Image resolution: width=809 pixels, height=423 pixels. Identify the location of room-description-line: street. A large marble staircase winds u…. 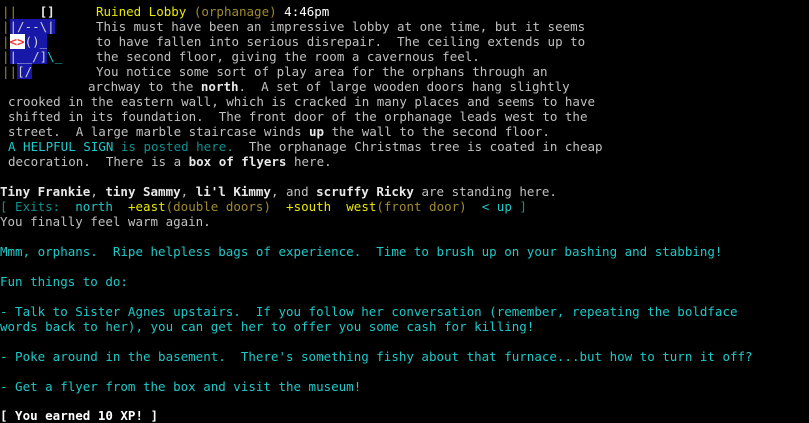
(279, 131).